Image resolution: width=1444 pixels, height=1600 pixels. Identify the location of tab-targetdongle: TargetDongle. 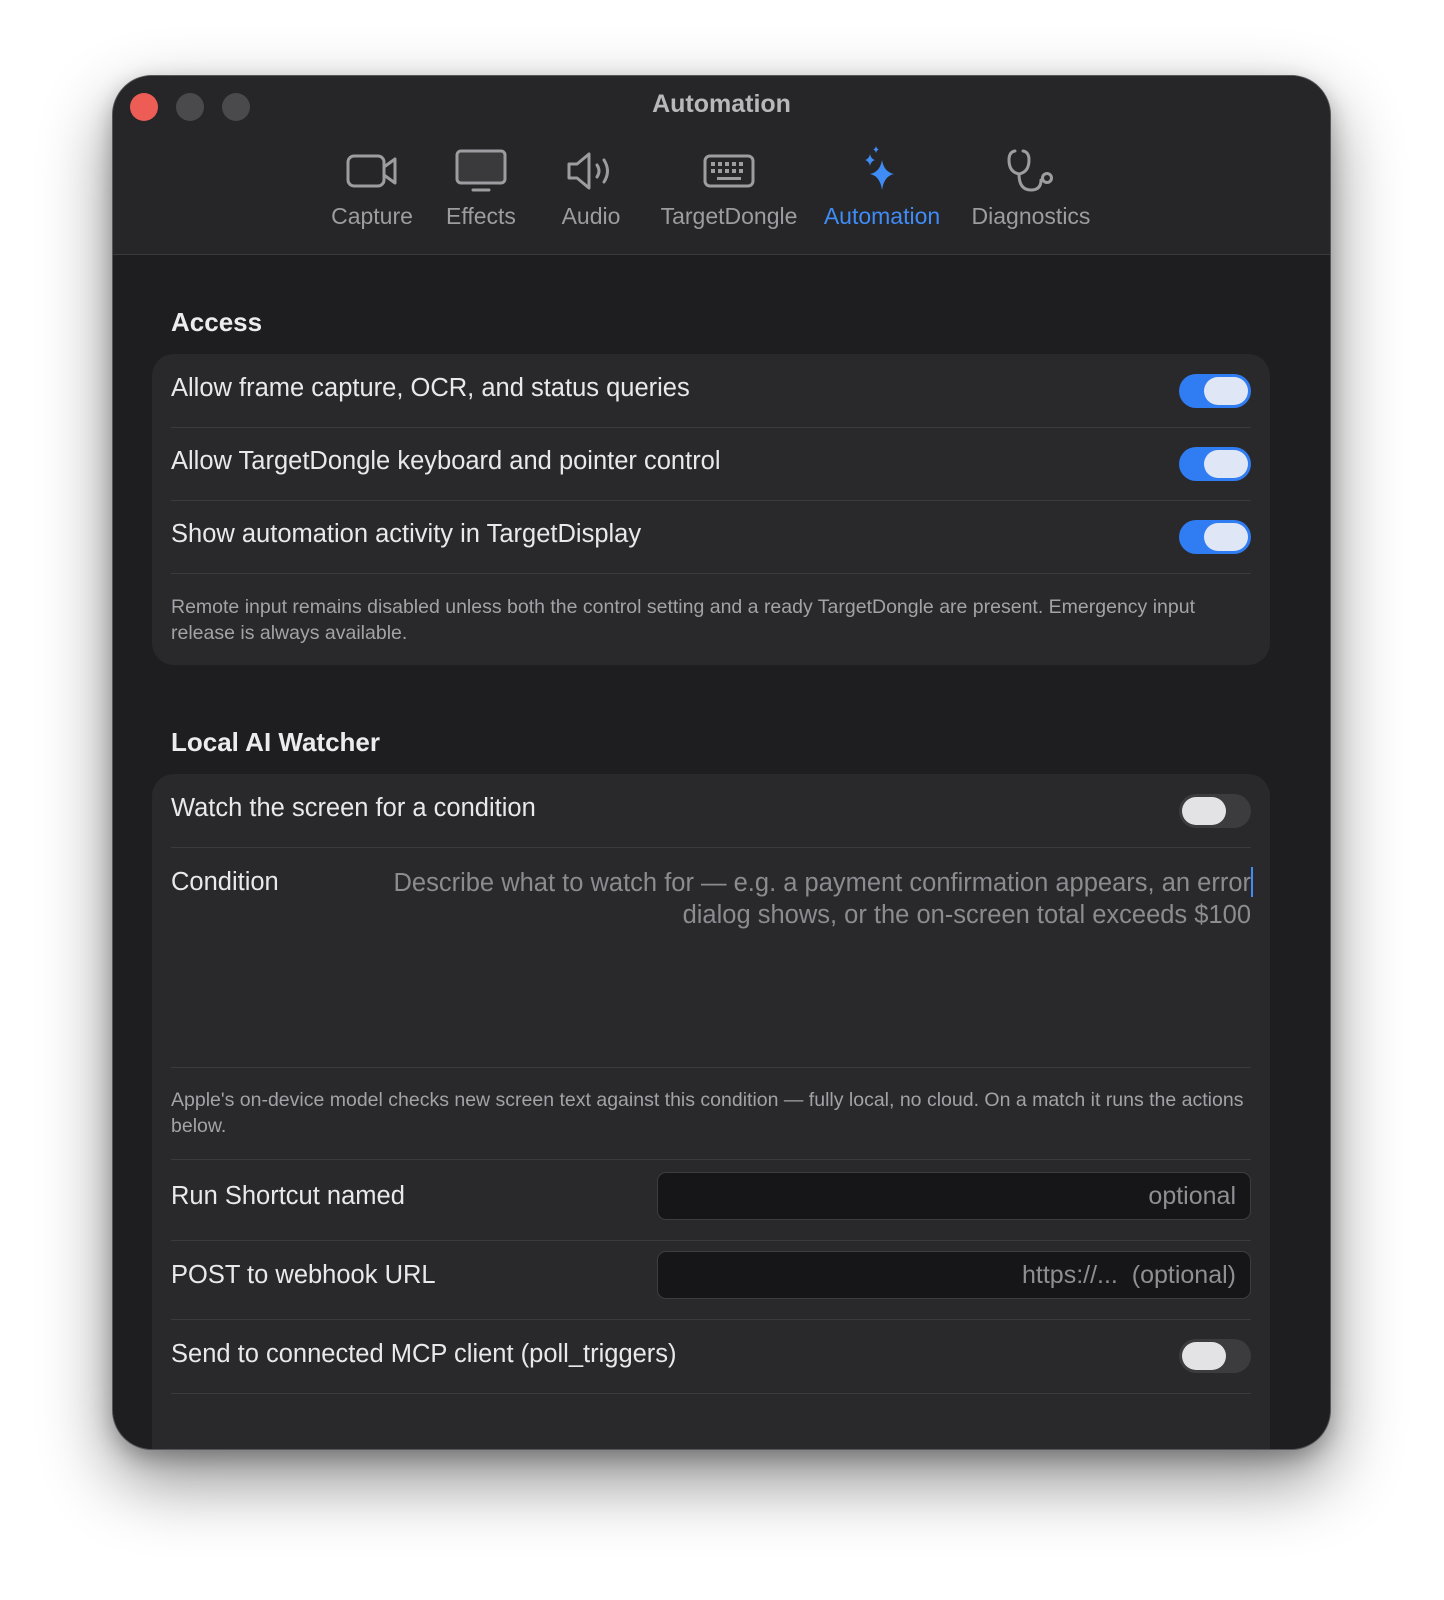
(729, 188).